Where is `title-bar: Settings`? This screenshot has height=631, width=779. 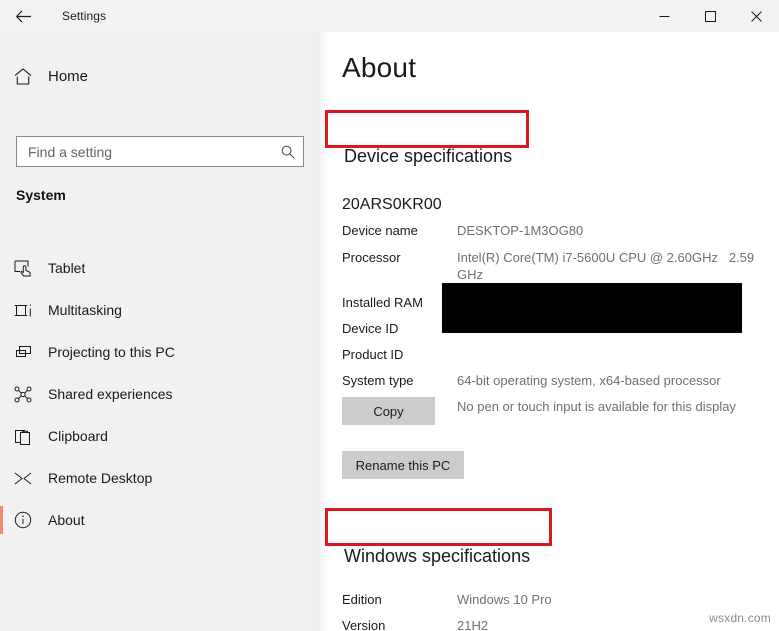 title-bar: Settings is located at coordinates (389, 16).